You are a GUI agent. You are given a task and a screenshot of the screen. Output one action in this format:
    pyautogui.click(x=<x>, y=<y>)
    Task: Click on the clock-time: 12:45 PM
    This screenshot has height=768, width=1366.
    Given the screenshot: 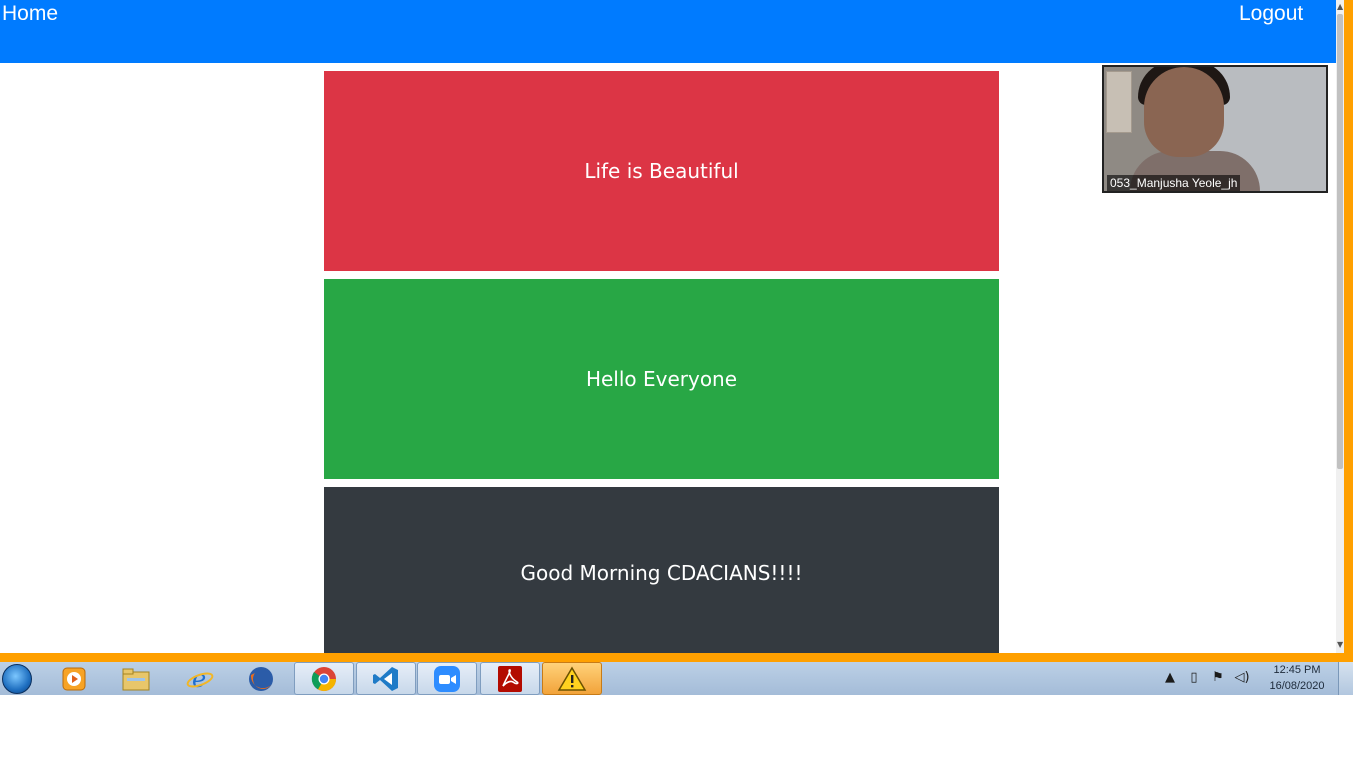 What is the action you would take?
    pyautogui.click(x=1297, y=670)
    